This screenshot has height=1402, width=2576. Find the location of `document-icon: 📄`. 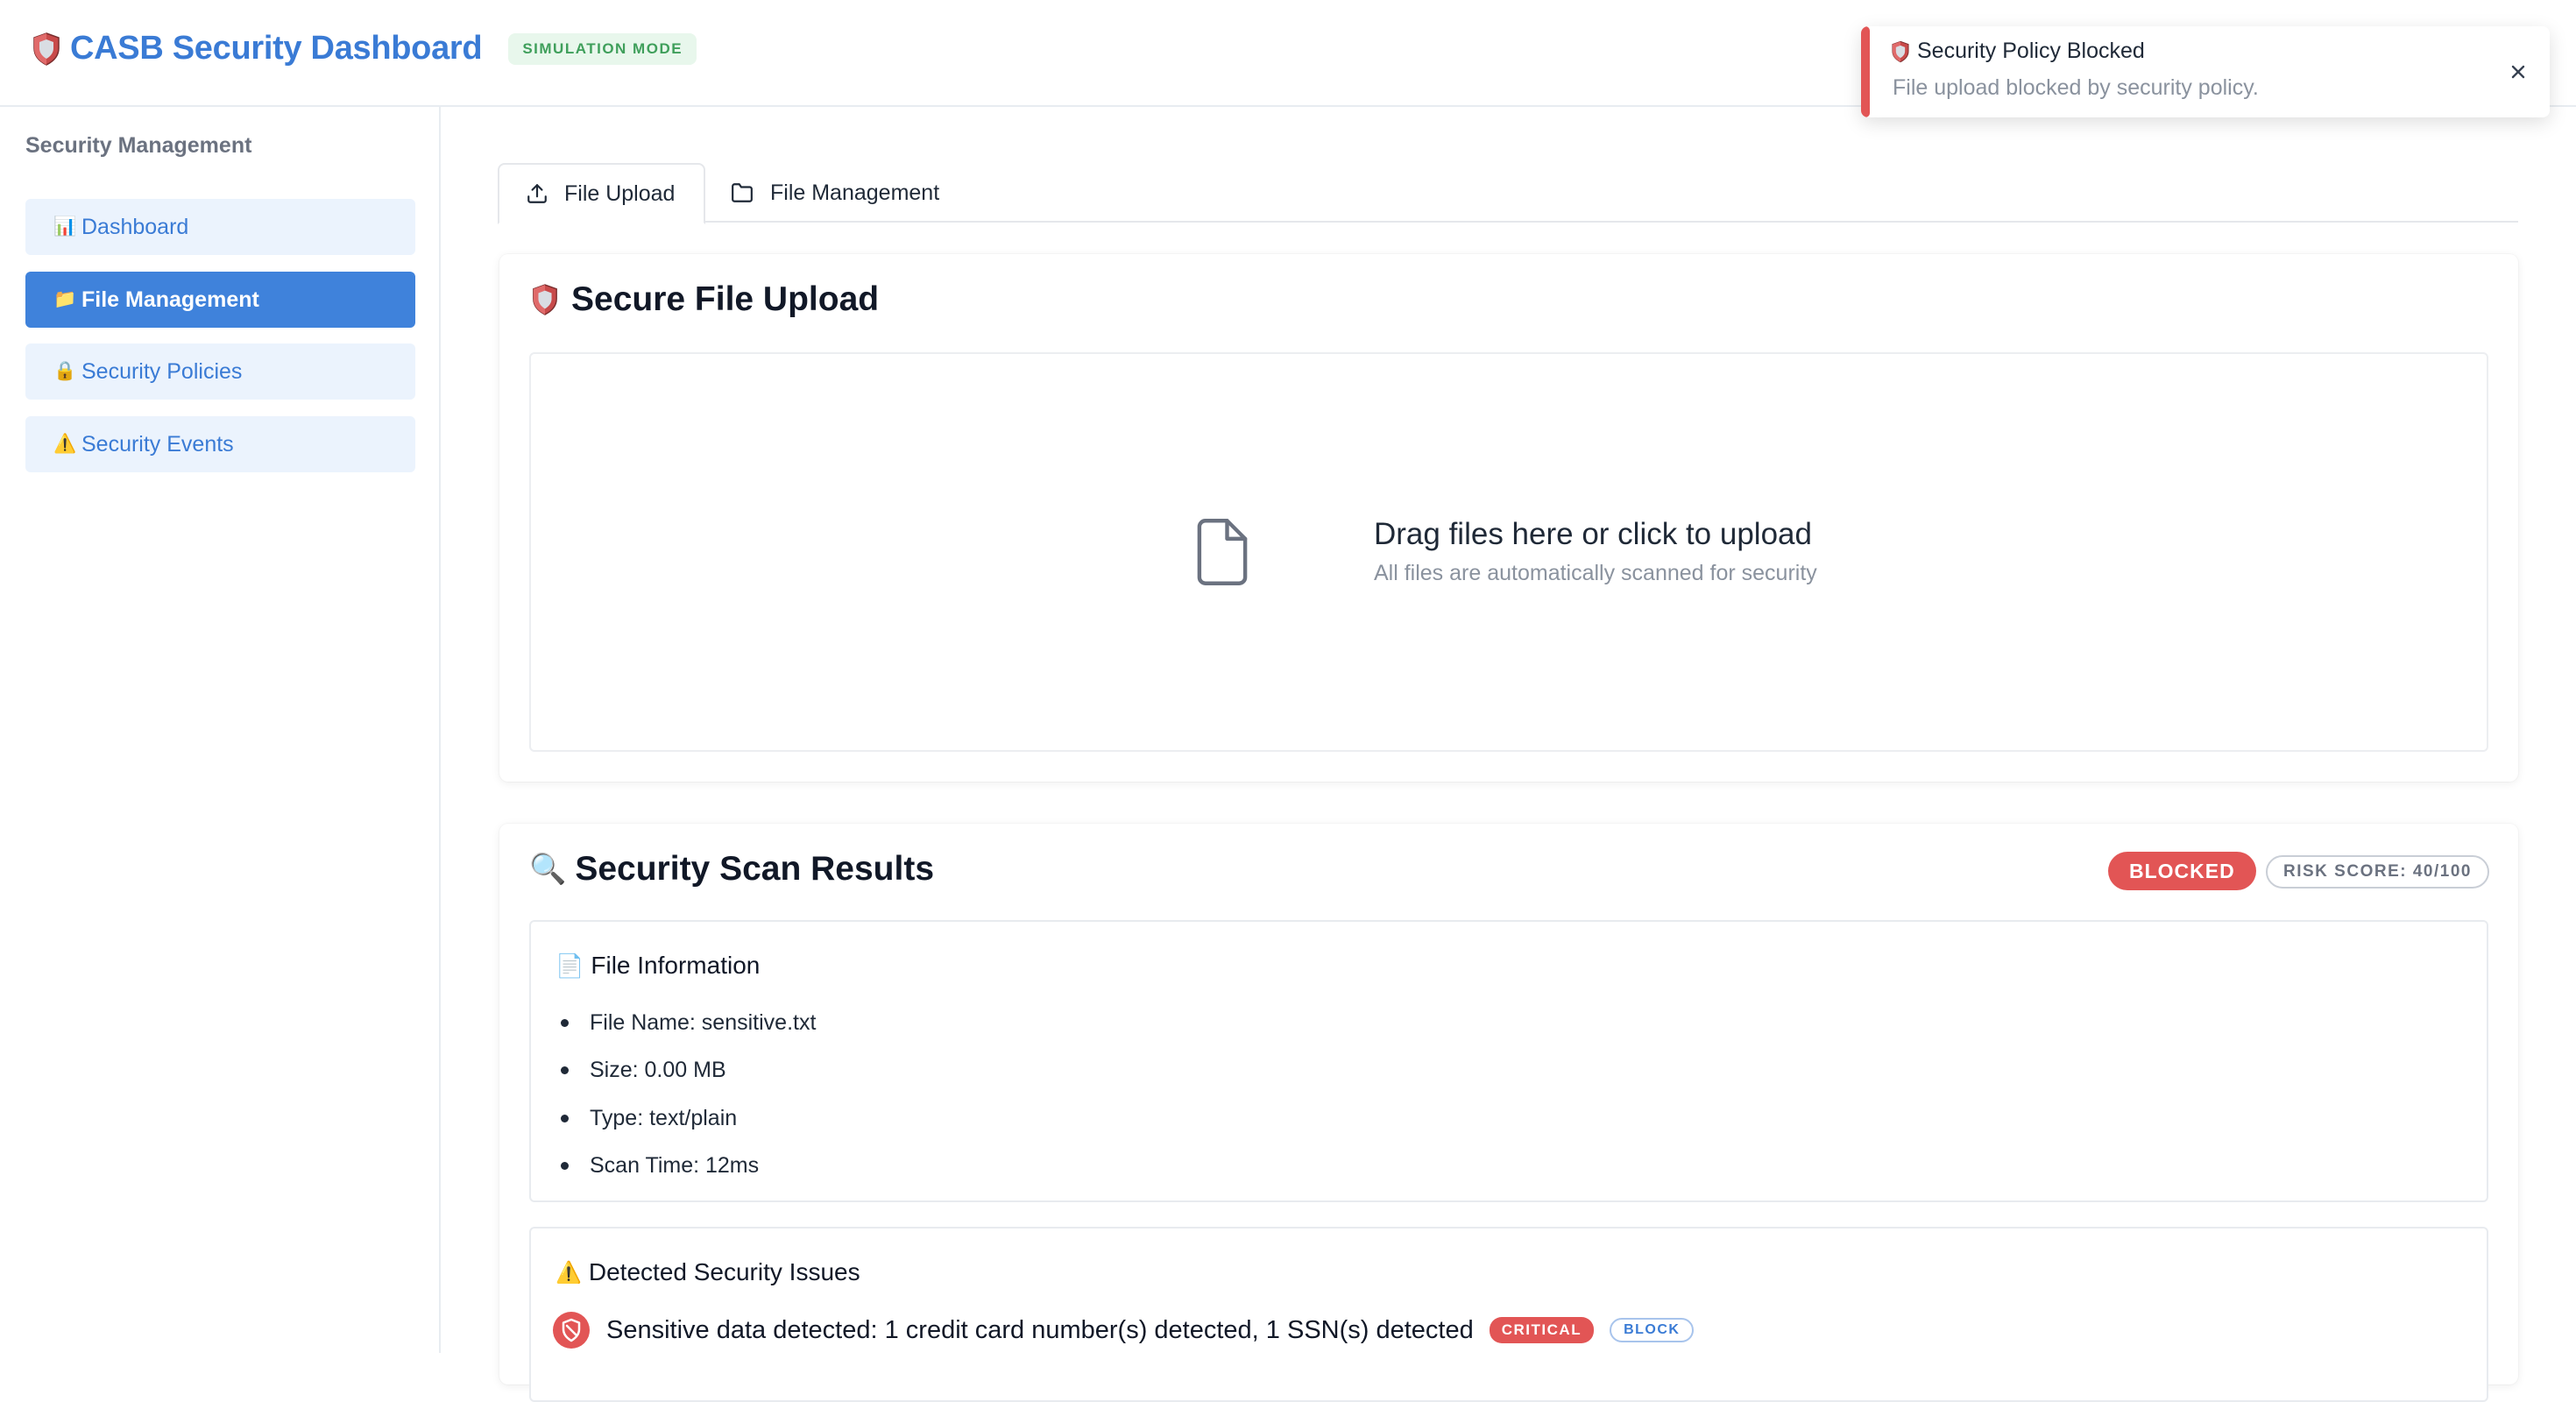

document-icon: 📄 is located at coordinates (570, 965).